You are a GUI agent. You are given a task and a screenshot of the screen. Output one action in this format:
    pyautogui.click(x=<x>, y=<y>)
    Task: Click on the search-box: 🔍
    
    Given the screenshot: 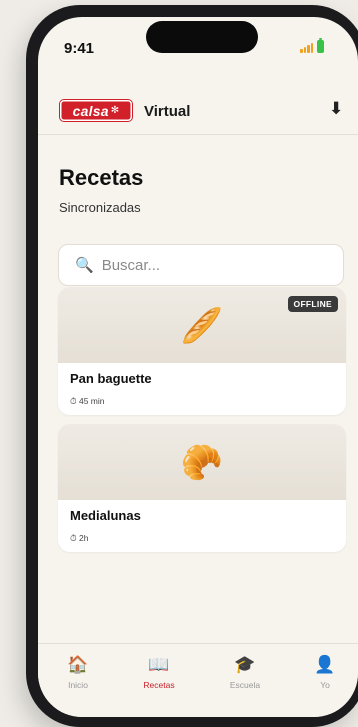 What is the action you would take?
    pyautogui.click(x=201, y=265)
    